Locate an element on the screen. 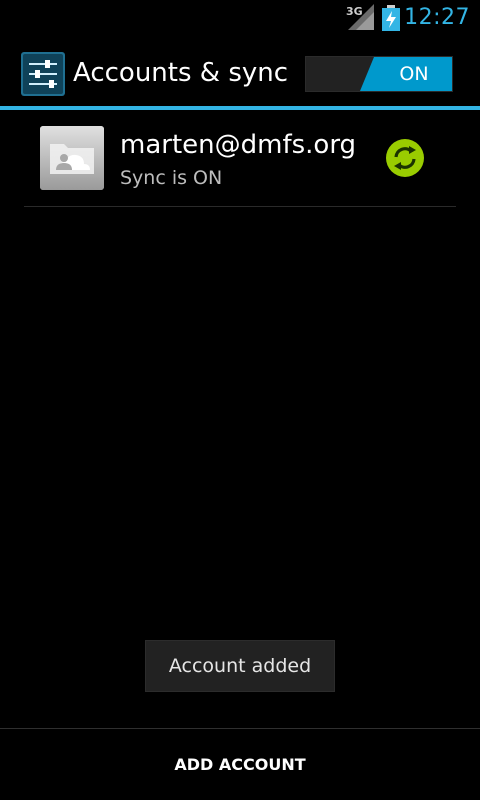 This screenshot has width=480, height=800. settings-sliders-icon is located at coordinates (43, 74).